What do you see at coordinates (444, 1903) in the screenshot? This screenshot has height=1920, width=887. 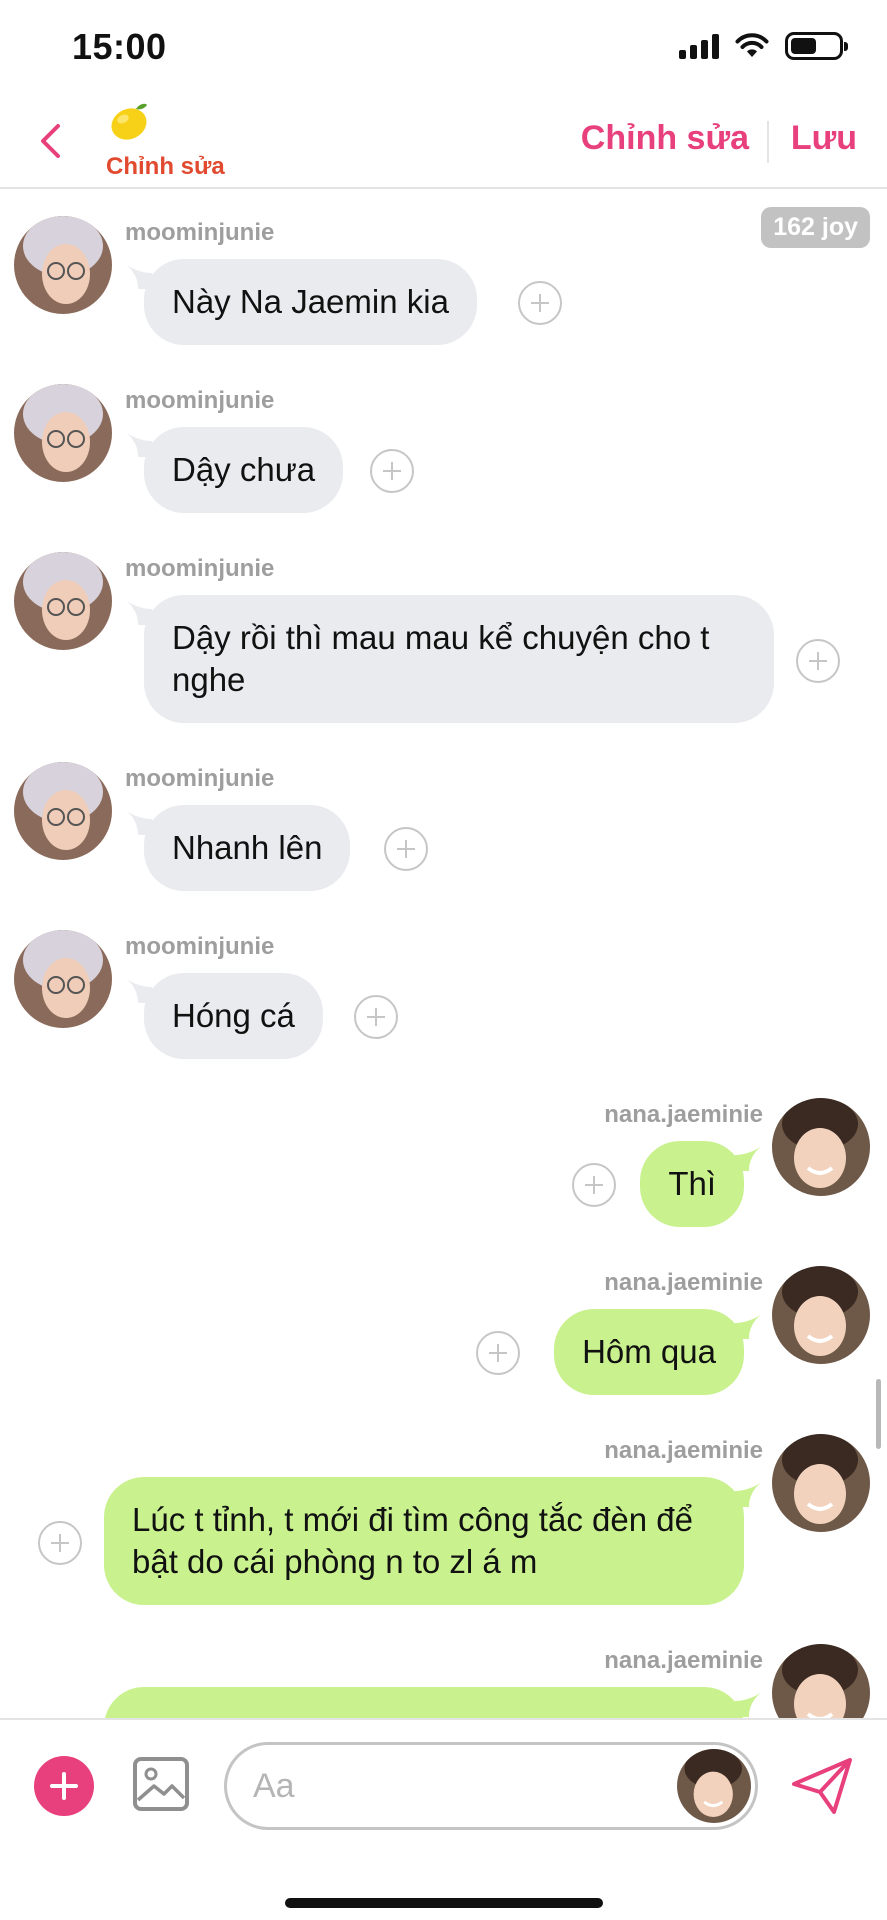 I see `home-indicator` at bounding box center [444, 1903].